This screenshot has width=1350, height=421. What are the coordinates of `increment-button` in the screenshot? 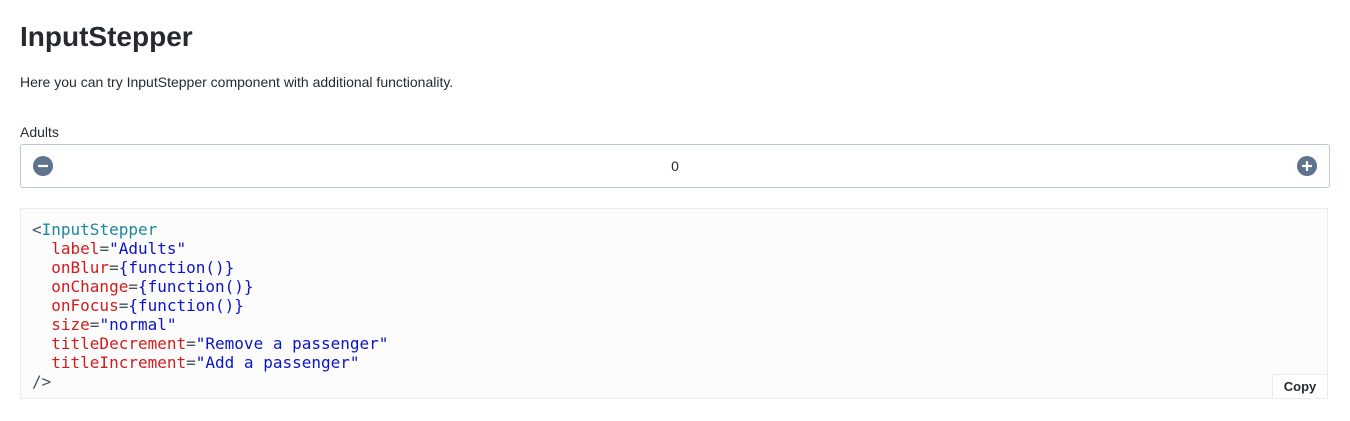 It's located at (1307, 166).